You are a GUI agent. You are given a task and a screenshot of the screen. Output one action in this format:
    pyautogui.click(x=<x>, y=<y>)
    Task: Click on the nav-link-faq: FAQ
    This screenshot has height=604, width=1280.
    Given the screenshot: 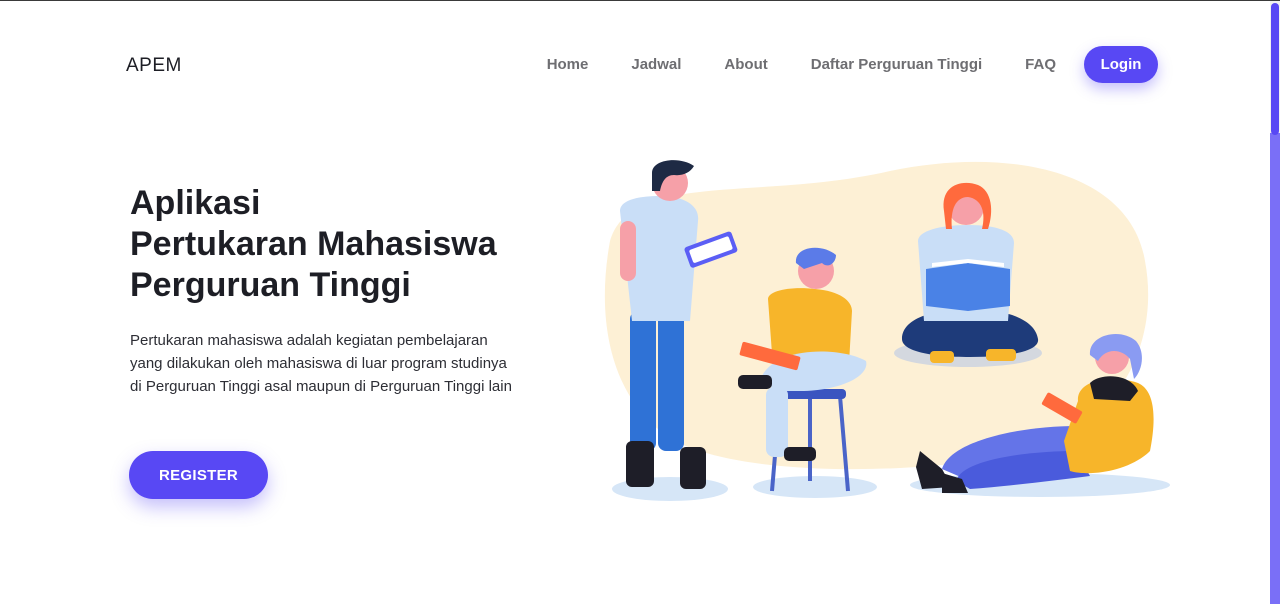 What is the action you would take?
    pyautogui.click(x=1040, y=64)
    